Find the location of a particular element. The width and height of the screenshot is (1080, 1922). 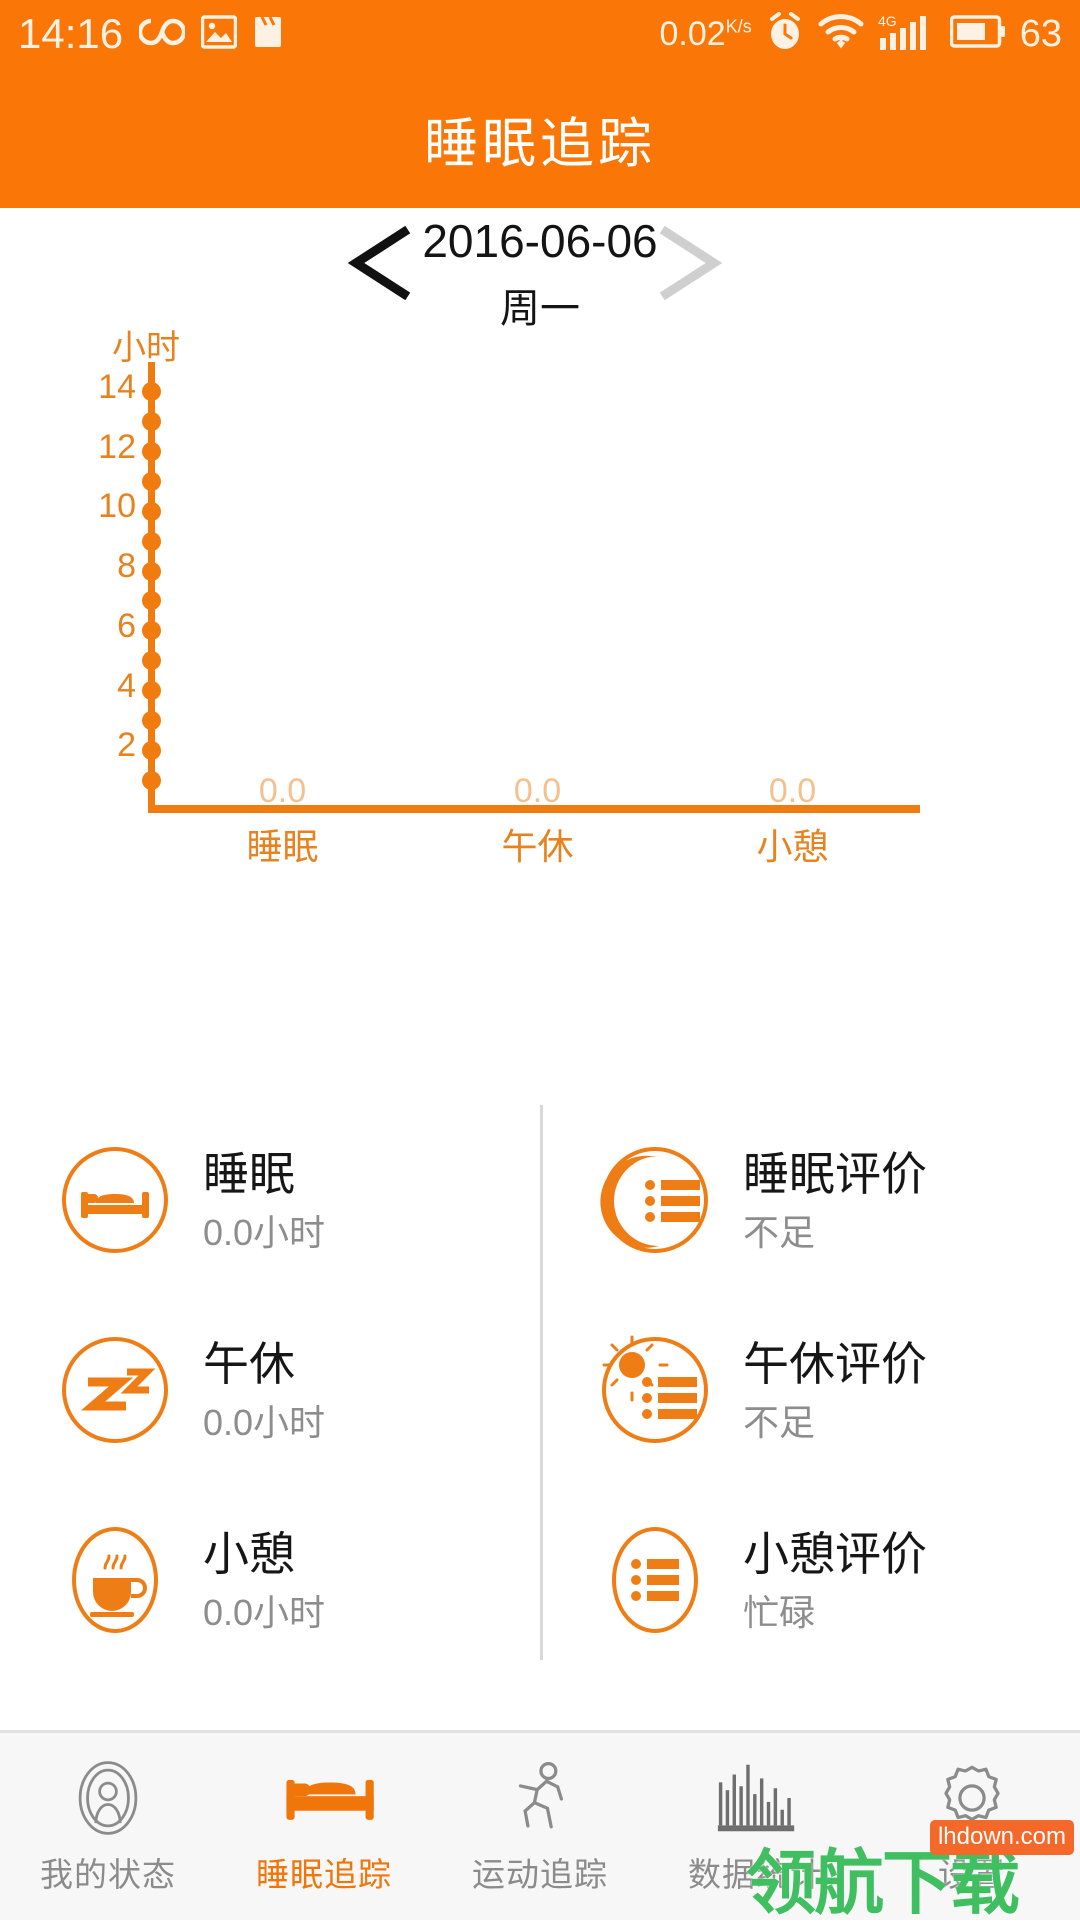

page-title: 睡眠追踪 is located at coordinates (540, 143).